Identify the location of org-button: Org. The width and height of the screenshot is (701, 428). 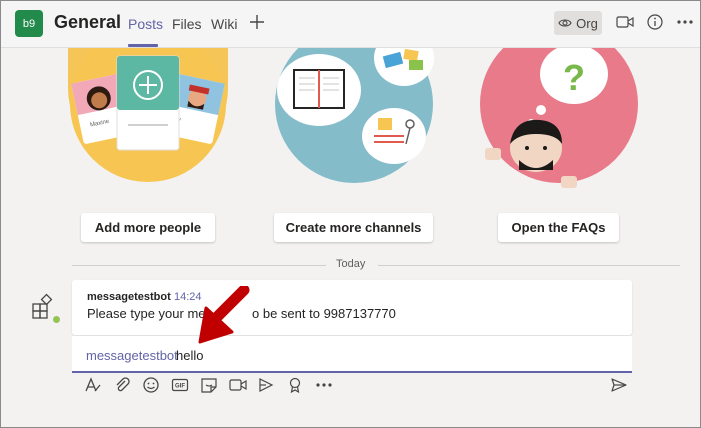
(578, 23).